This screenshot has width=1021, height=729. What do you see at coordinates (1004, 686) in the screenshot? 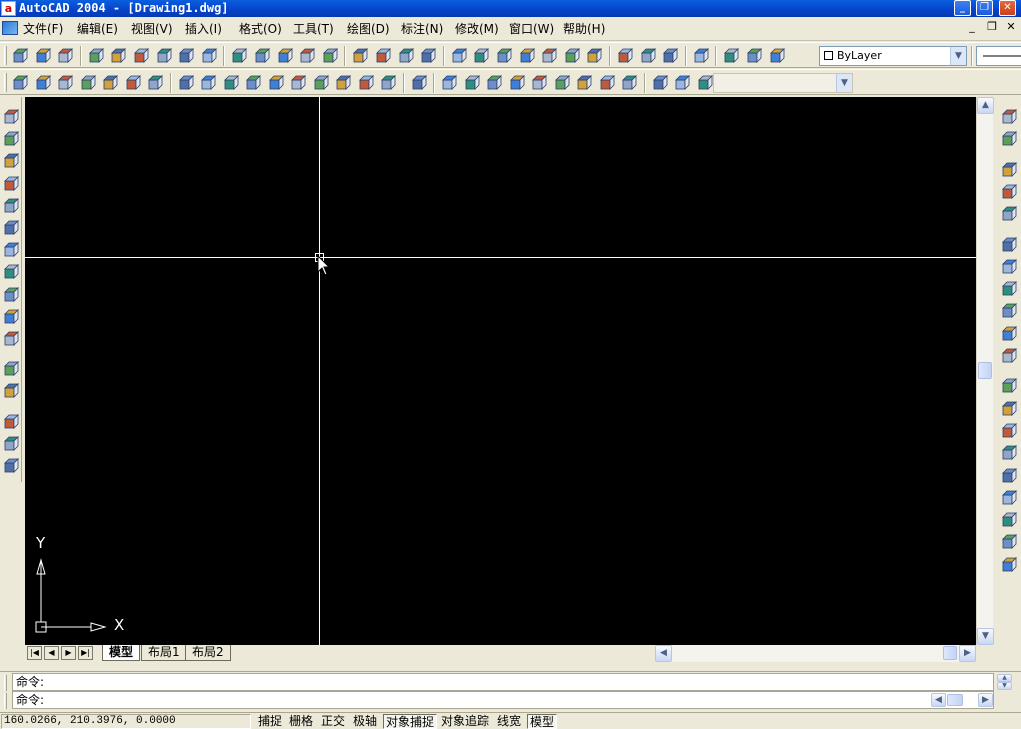
I see `command-scroll-down: ▼` at bounding box center [1004, 686].